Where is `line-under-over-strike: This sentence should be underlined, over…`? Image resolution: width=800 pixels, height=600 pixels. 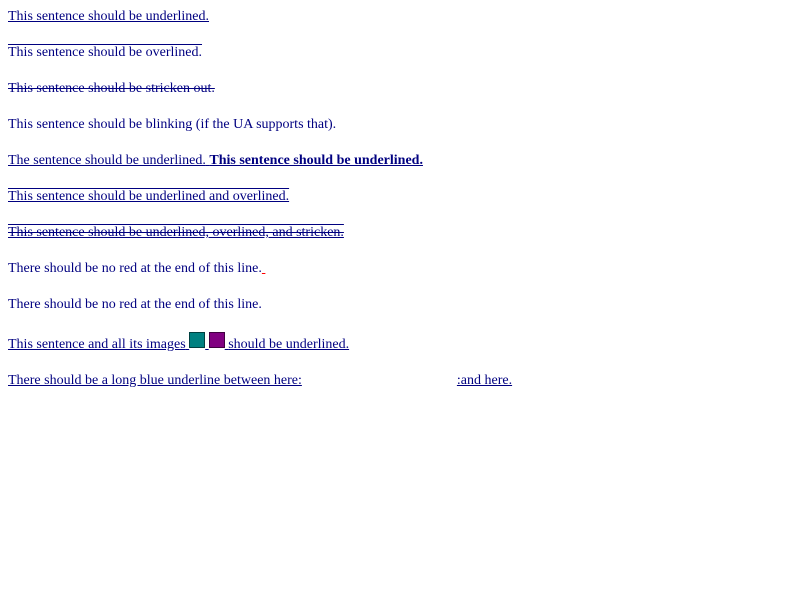
line-under-over-strike: This sentence should be underlined, over… is located at coordinates (400, 233).